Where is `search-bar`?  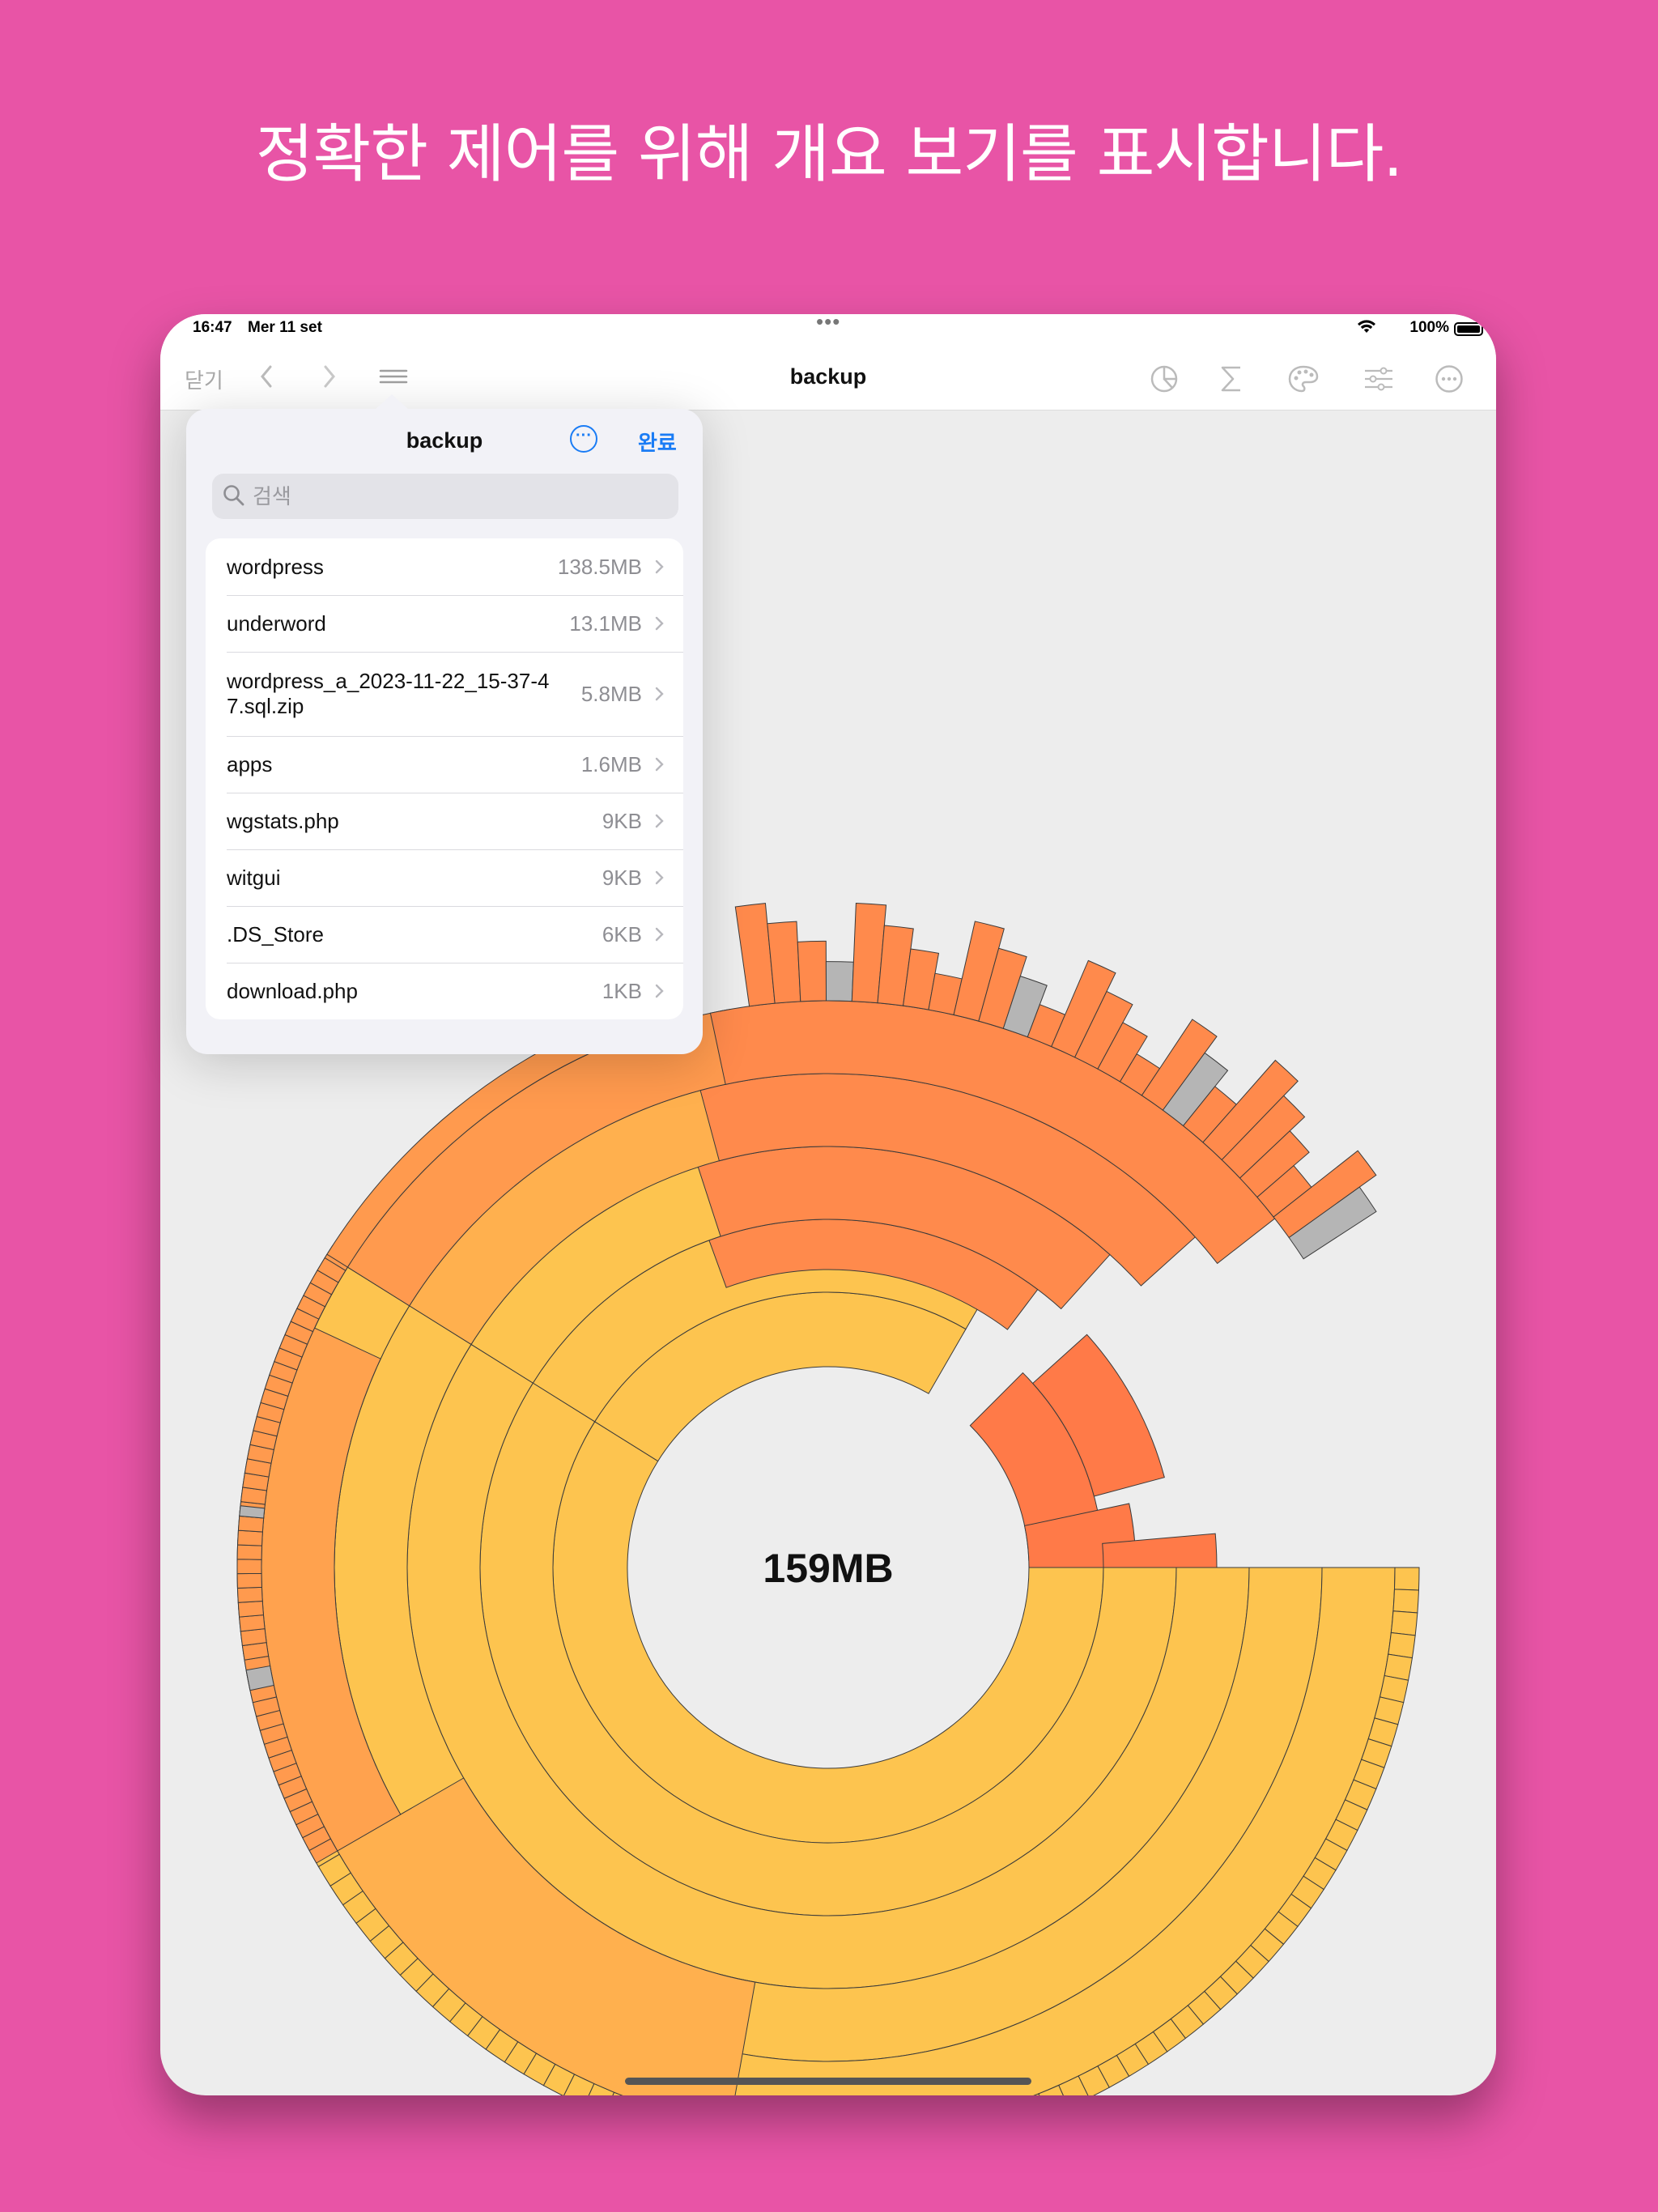 search-bar is located at coordinates (445, 497).